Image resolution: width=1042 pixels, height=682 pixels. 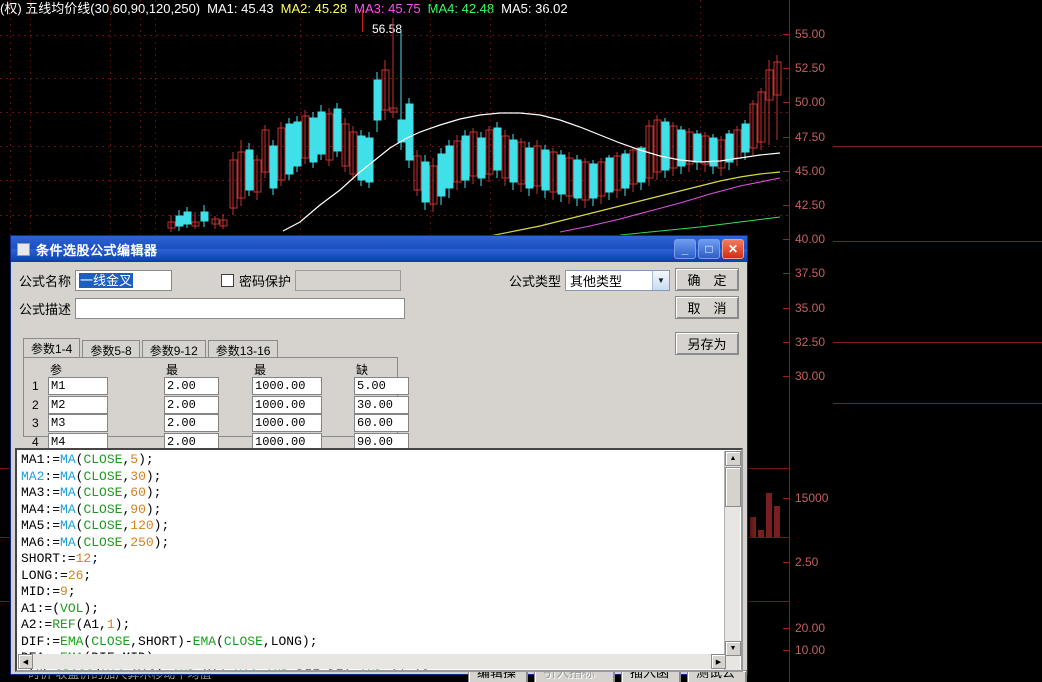 I want to click on save-as-button: 另存为, so click(x=707, y=343).